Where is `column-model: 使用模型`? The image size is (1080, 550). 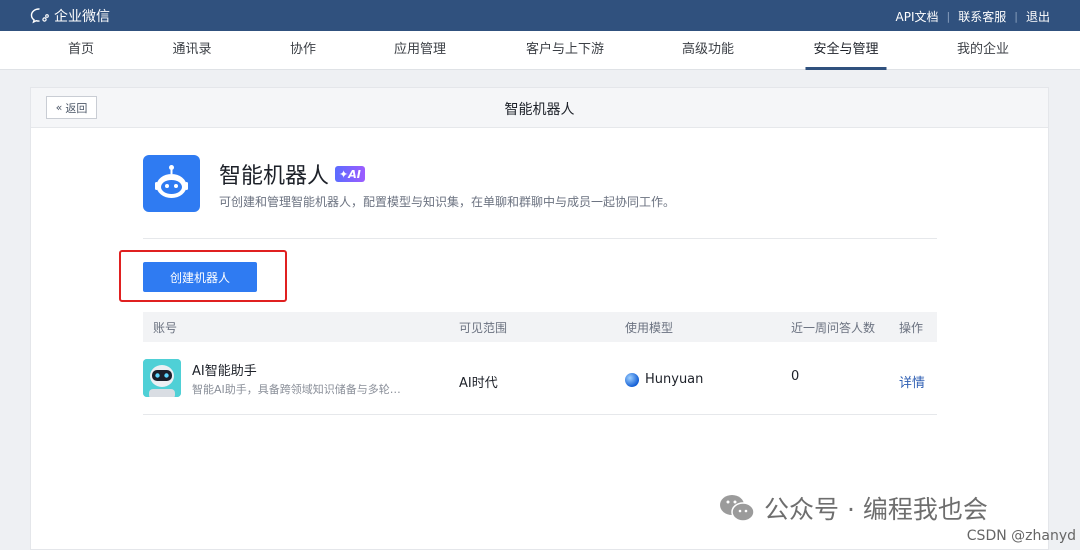 column-model: 使用模型 is located at coordinates (649, 328).